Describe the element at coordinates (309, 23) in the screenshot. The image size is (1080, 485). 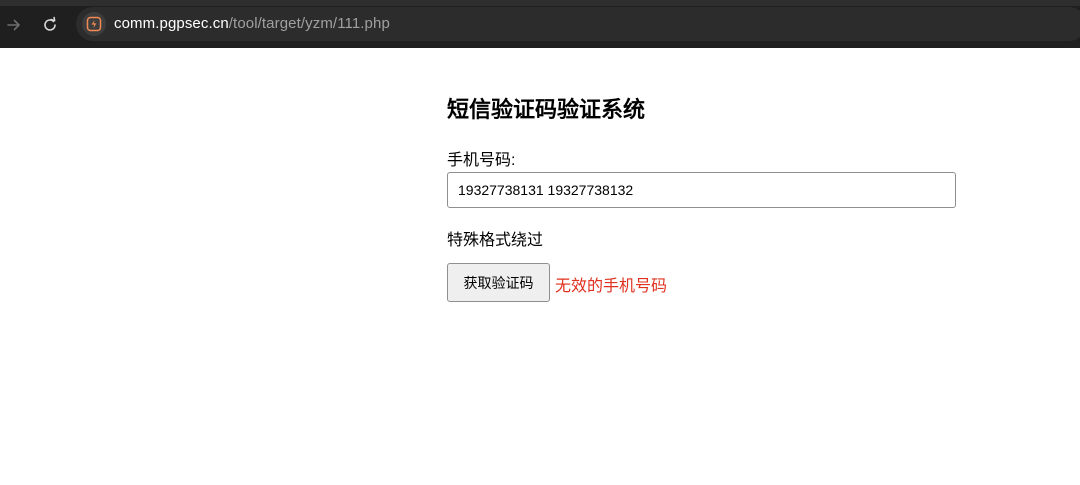
I see `url-path: /tool/target/yzm/111.php` at that location.